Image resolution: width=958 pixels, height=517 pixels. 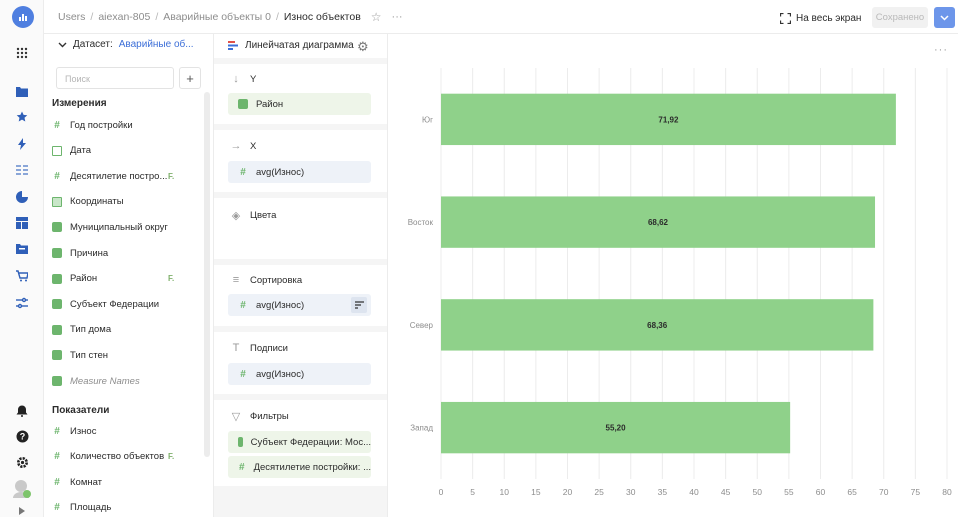 I want to click on dimension-field: Тип стен, so click(x=80, y=355).